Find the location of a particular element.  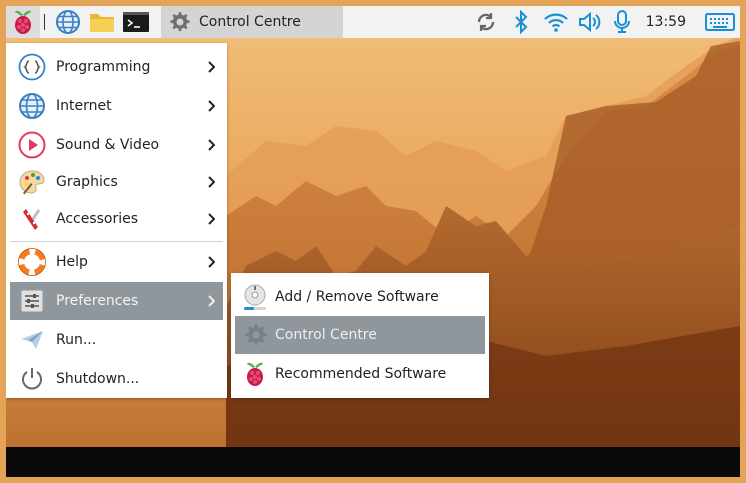

pocket-knife-icon is located at coordinates (32, 219).